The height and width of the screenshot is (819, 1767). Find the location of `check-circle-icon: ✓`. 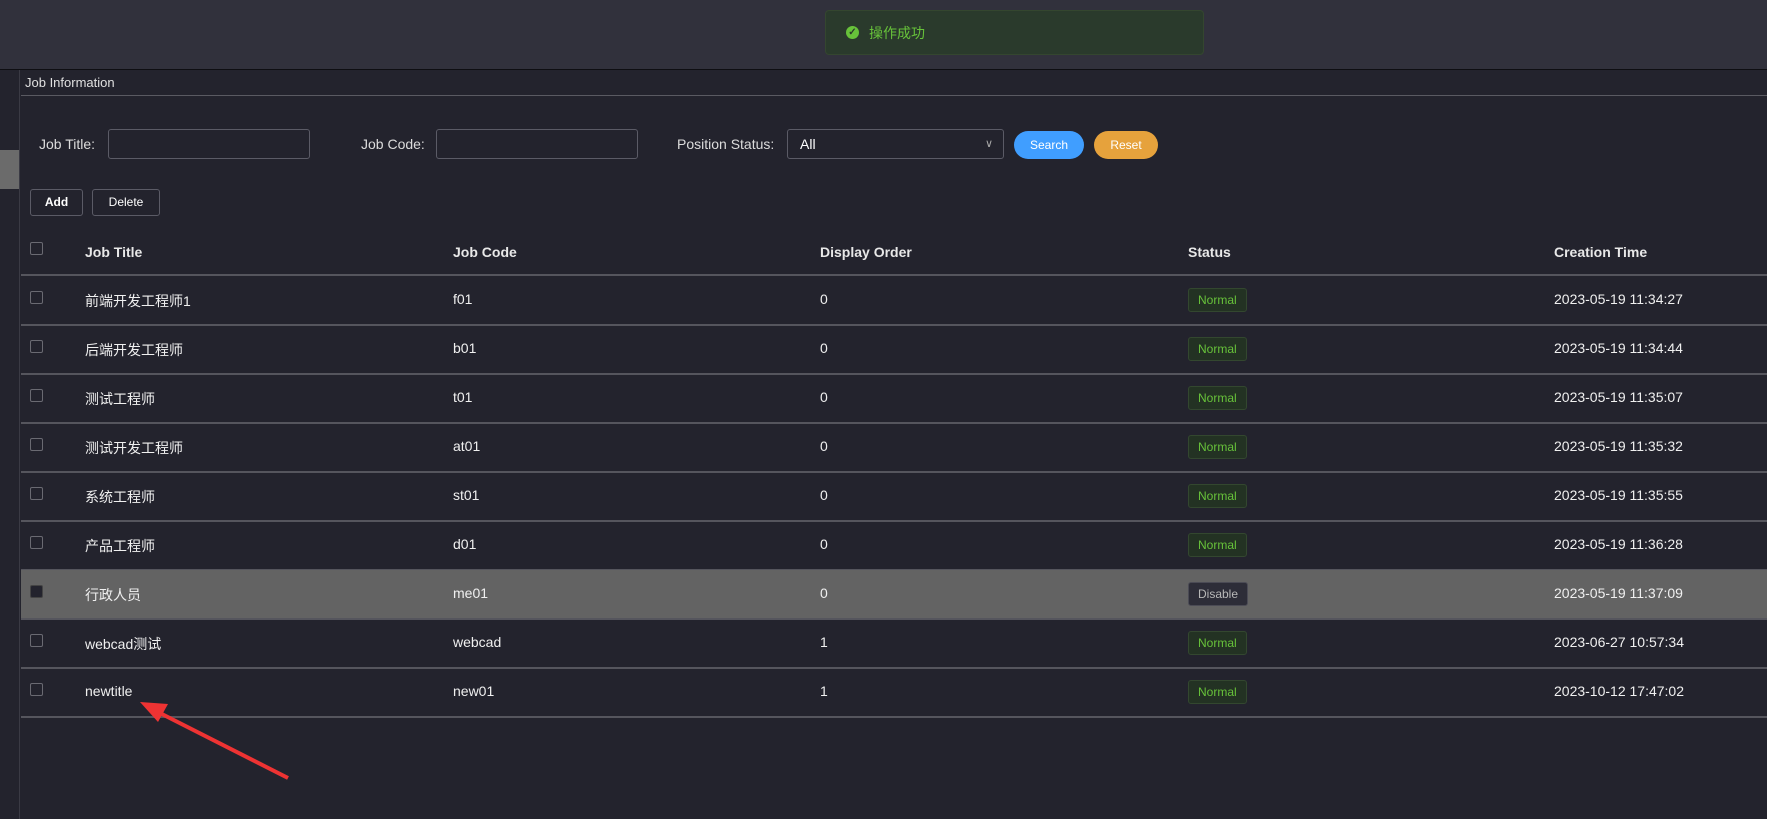

check-circle-icon: ✓ is located at coordinates (852, 32).